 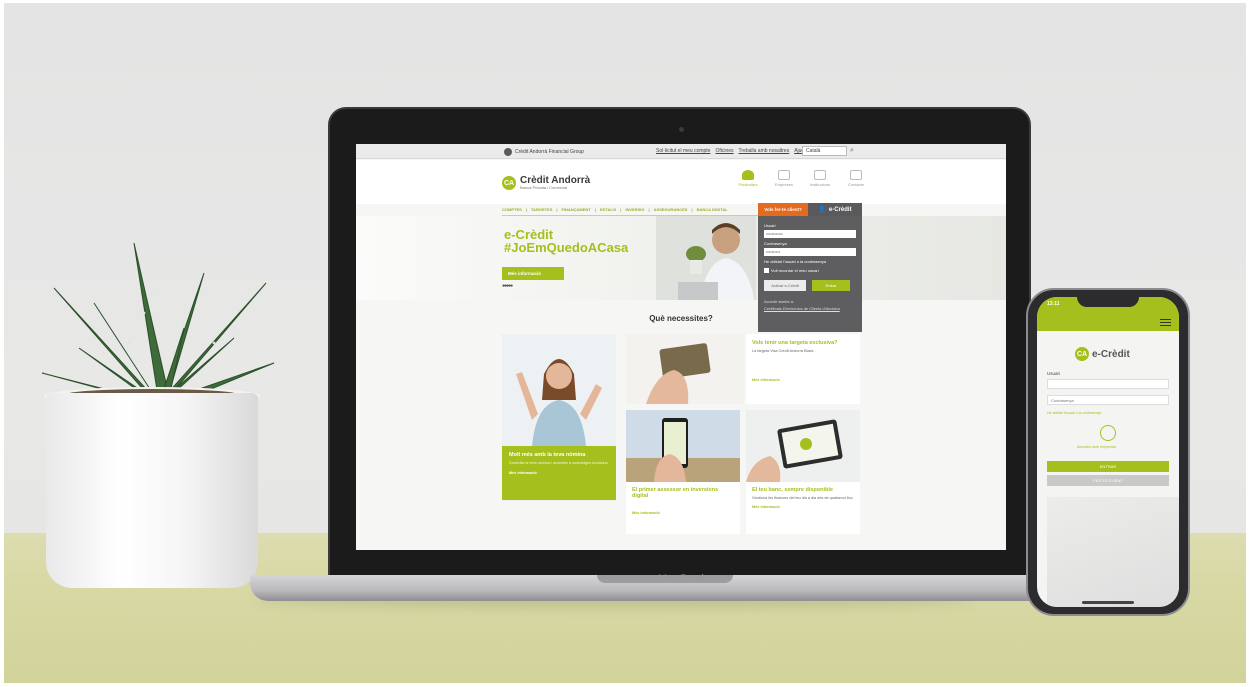 I want to click on remember-checkbox: Vull recordar el meu usuari, so click(x=810, y=270).